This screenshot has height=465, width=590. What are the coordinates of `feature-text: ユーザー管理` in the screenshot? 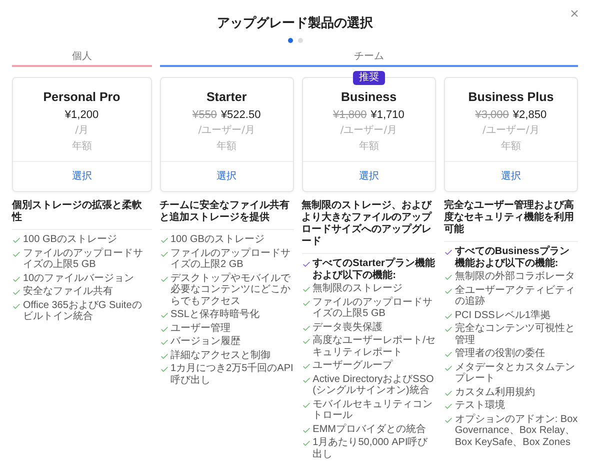 It's located at (200, 328).